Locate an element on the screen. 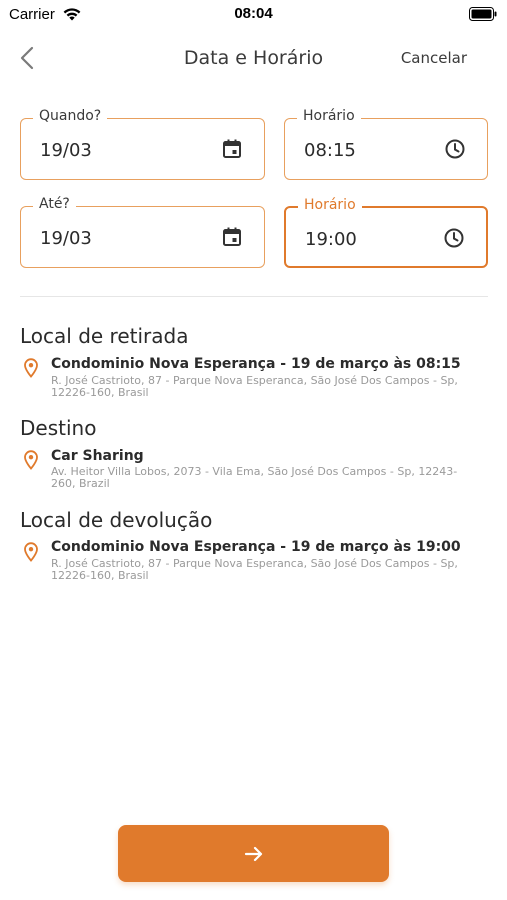  back-button is located at coordinates (28, 58).